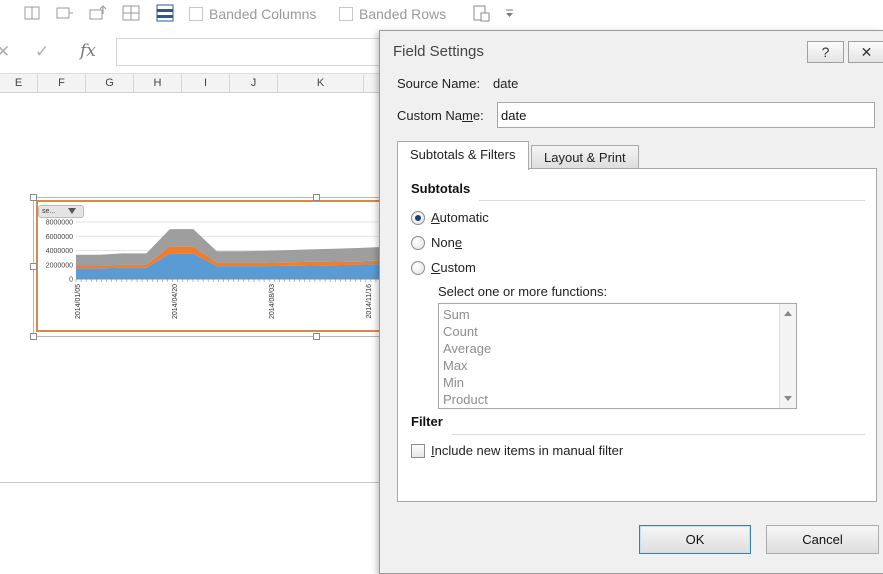  I want to click on function-item-product: Product, so click(465, 399).